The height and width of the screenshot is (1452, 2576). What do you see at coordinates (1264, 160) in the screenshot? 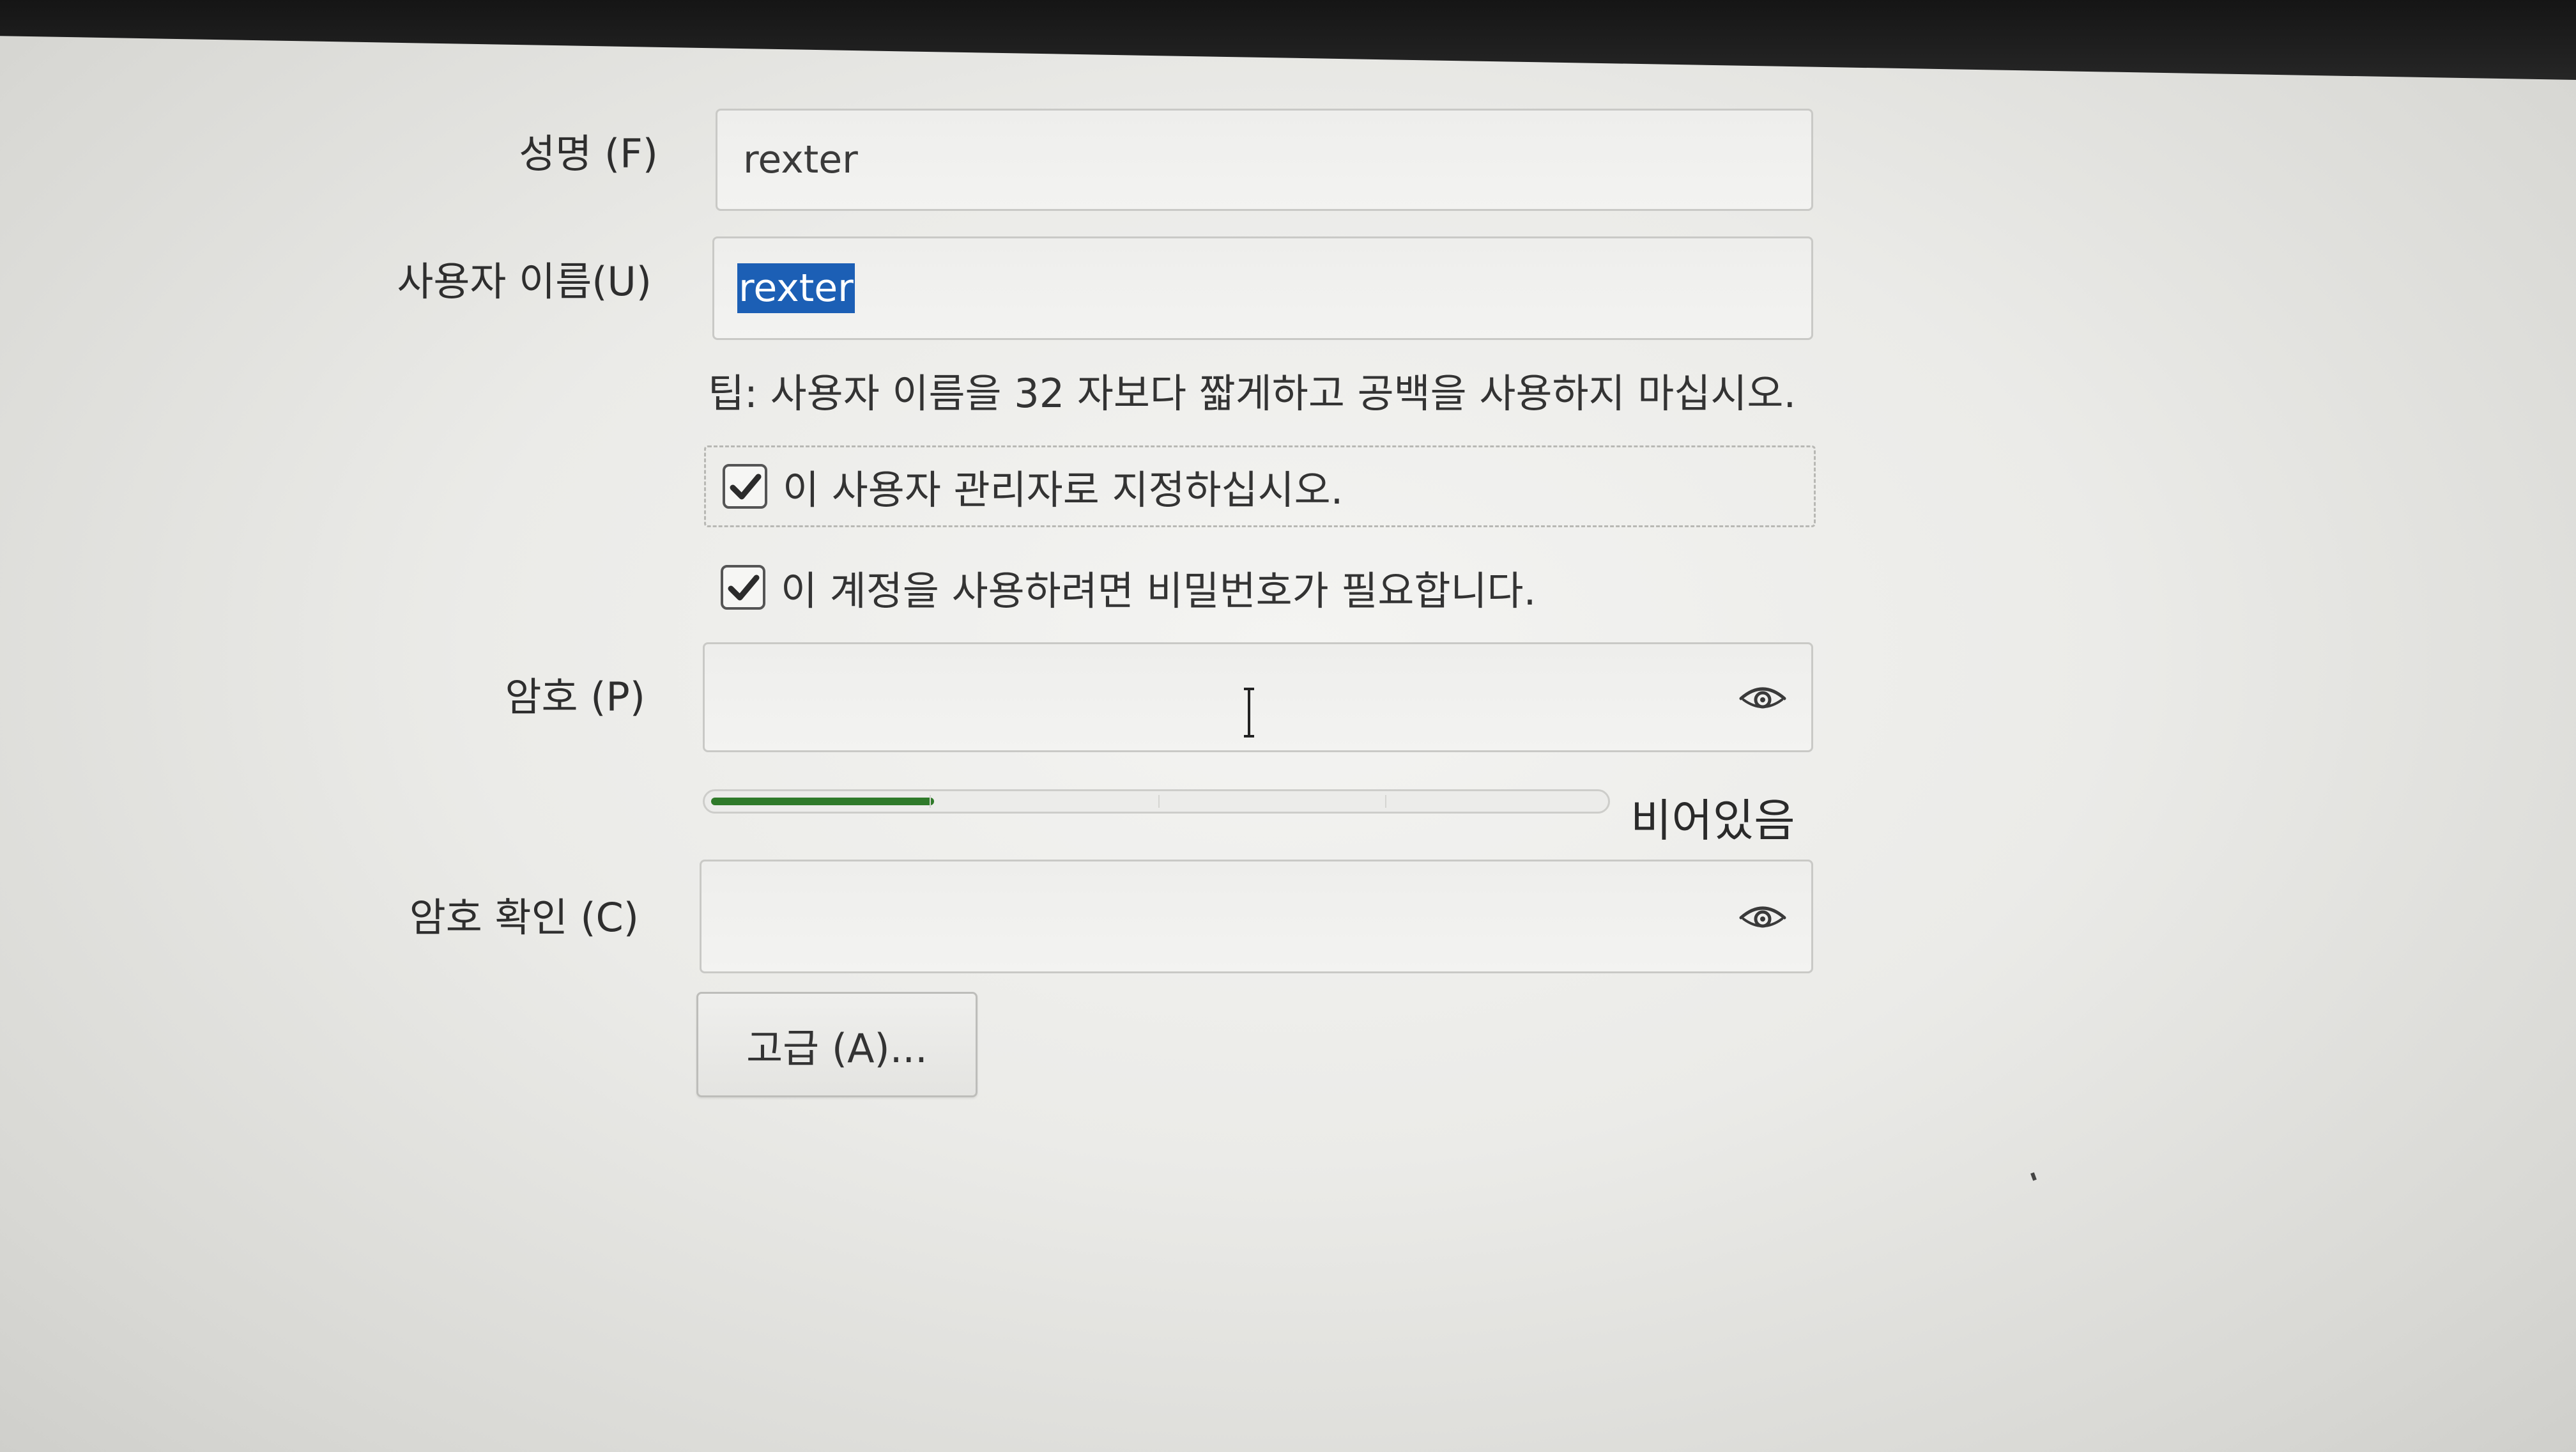
I see `full-name-input: rexter` at bounding box center [1264, 160].